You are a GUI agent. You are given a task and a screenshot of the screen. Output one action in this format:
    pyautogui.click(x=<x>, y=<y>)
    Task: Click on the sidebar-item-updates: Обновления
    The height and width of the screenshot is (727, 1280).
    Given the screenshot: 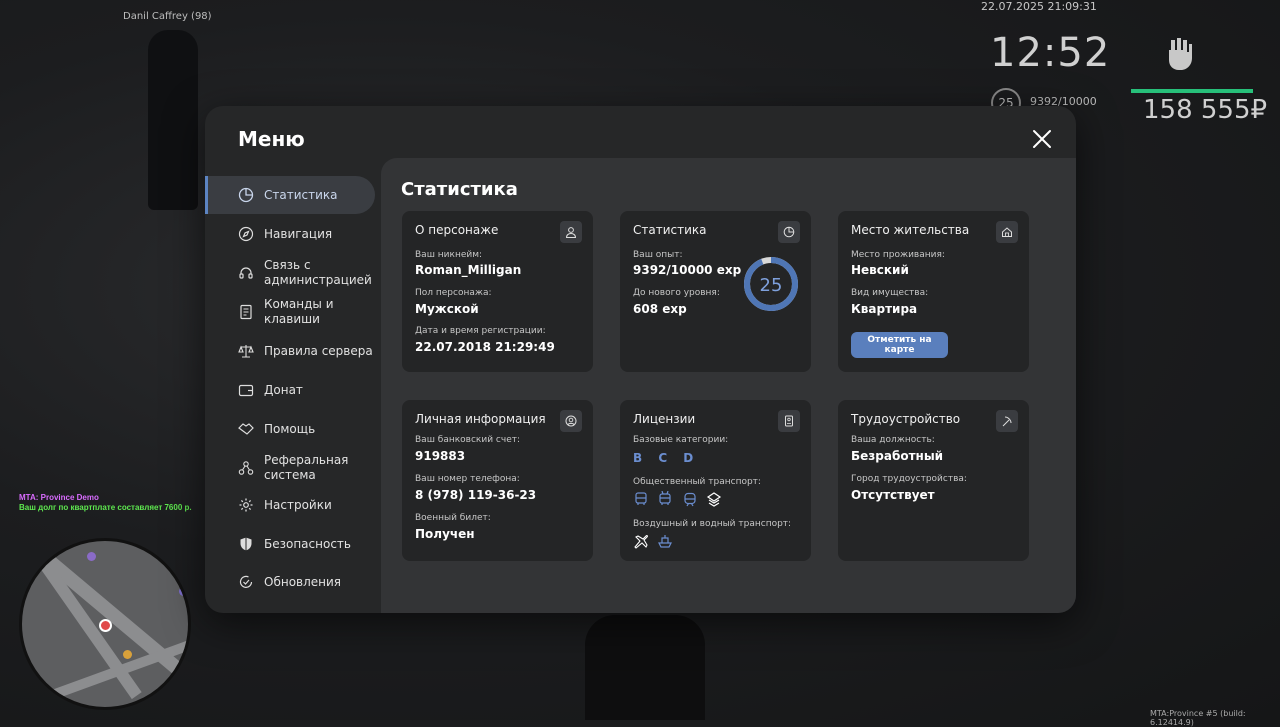 What is the action you would take?
    pyautogui.click(x=290, y=582)
    